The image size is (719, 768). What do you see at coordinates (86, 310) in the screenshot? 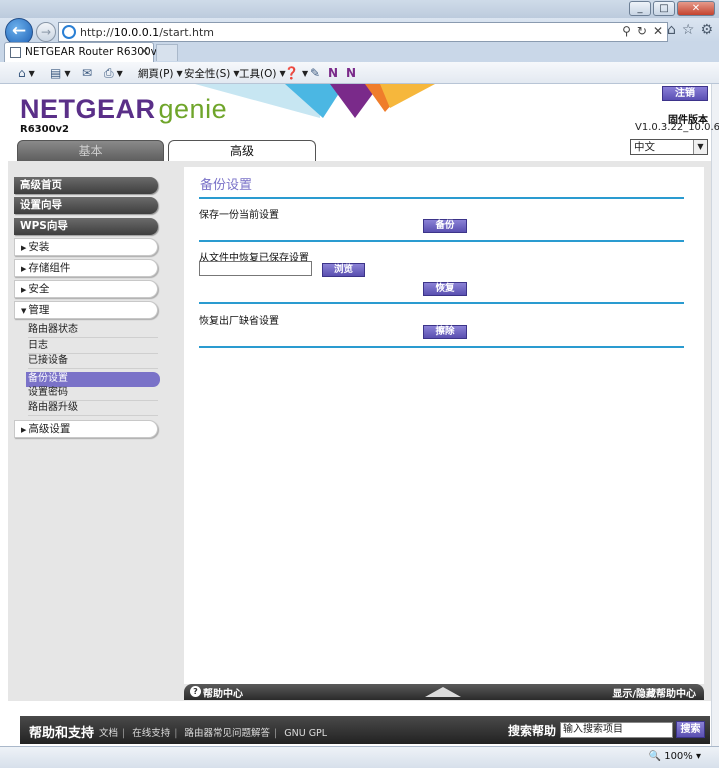
I see `sidebar-item-administration: ▼ 管理` at bounding box center [86, 310].